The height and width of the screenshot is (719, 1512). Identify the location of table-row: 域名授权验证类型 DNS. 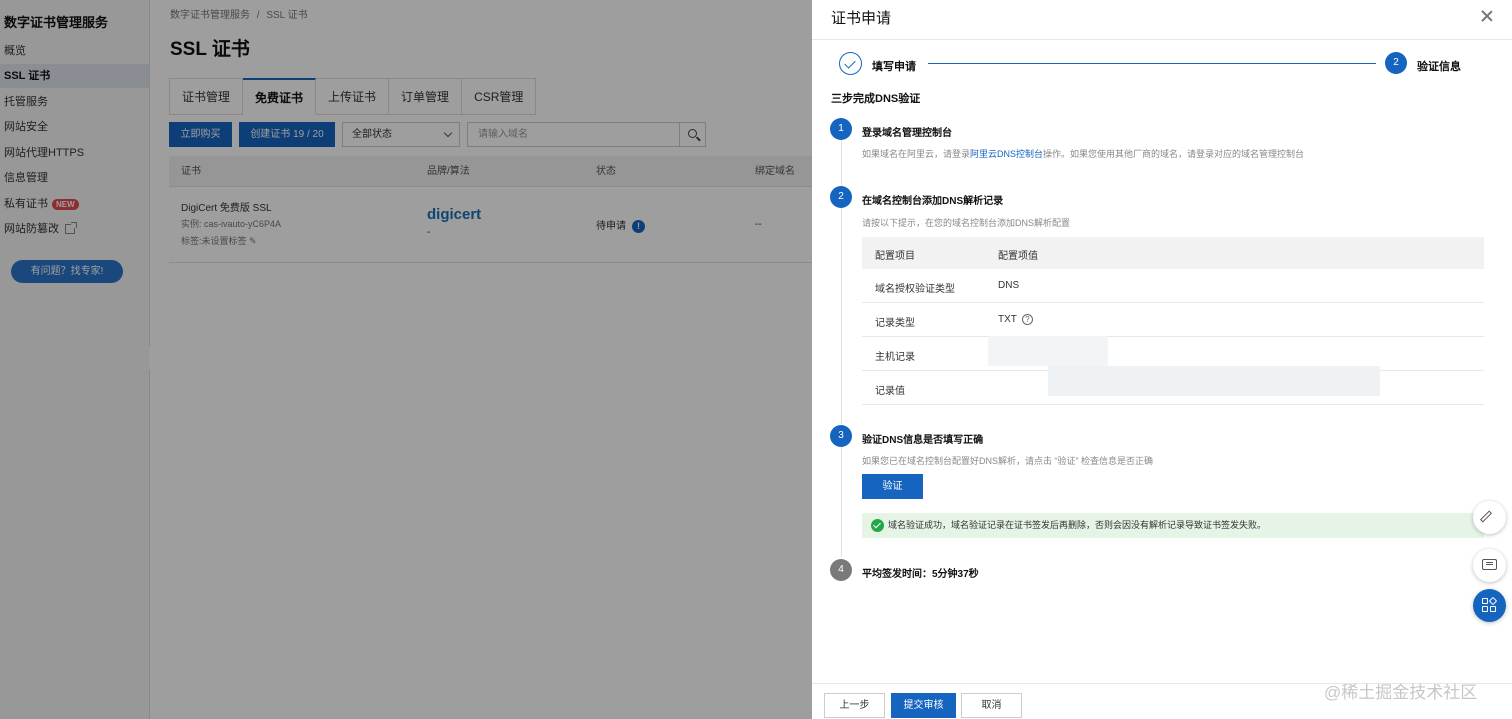
(1173, 286).